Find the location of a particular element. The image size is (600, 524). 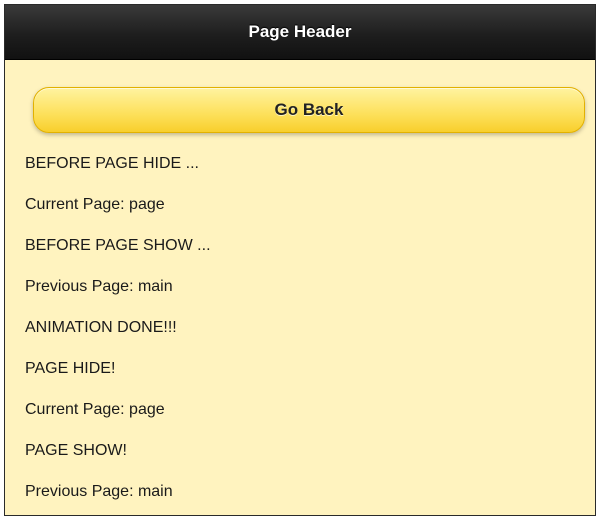

page-header: Page Header is located at coordinates (300, 32).